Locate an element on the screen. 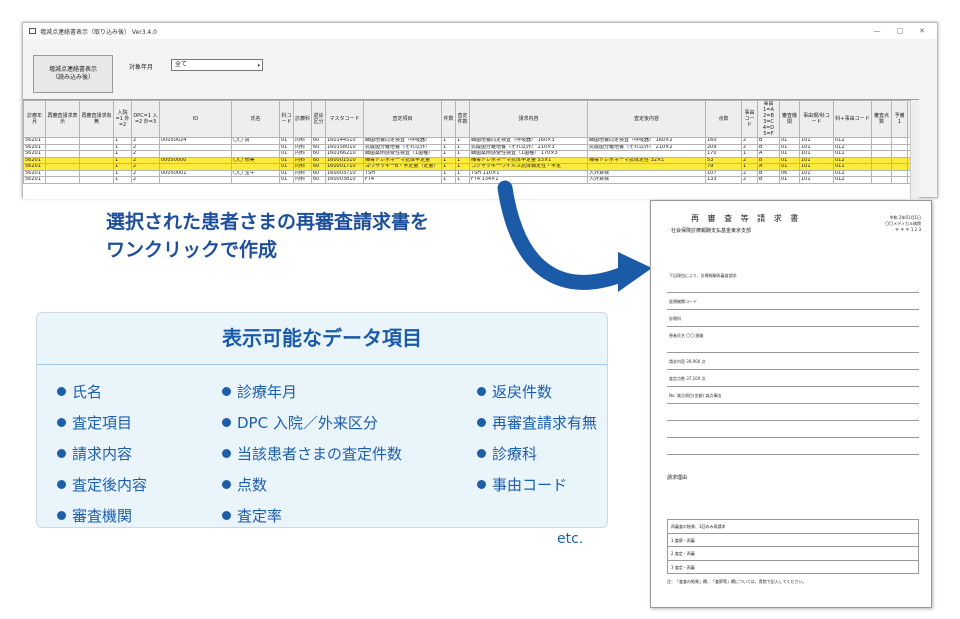  data-item: 請求内容 is located at coordinates (94, 453).